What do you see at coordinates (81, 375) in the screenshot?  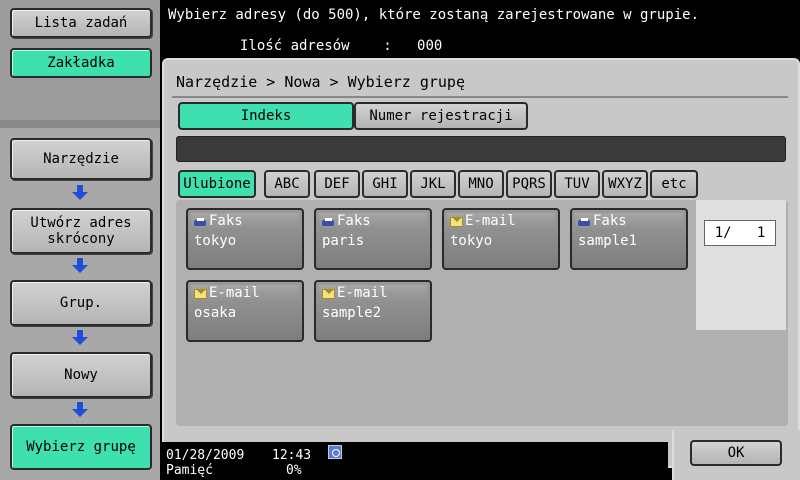 I see `step-new-button: Nowy` at bounding box center [81, 375].